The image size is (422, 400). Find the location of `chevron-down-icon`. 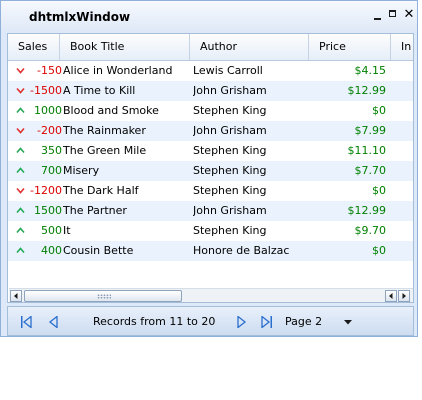

chevron-down-icon is located at coordinates (348, 322).